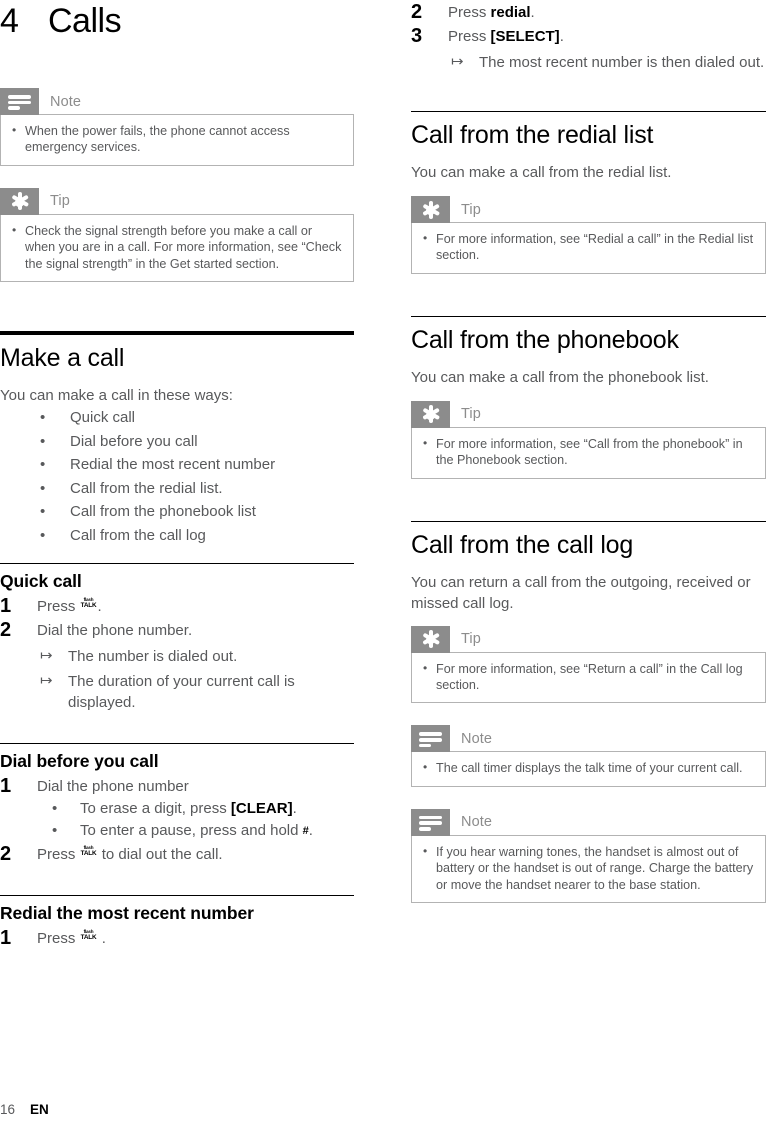  What do you see at coordinates (41, 581) in the screenshot?
I see `subsection-heading-quick-call: Quick call` at bounding box center [41, 581].